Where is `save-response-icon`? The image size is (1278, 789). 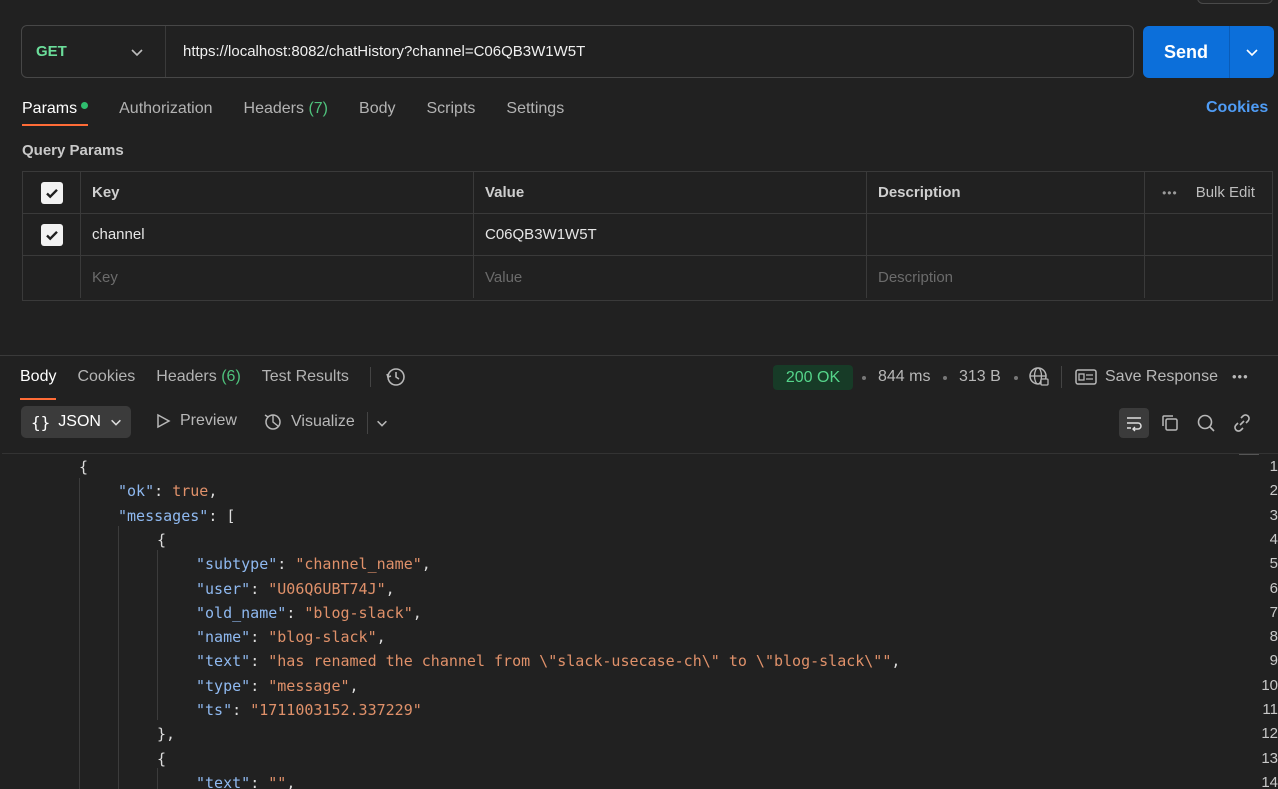 save-response-icon is located at coordinates (1086, 377).